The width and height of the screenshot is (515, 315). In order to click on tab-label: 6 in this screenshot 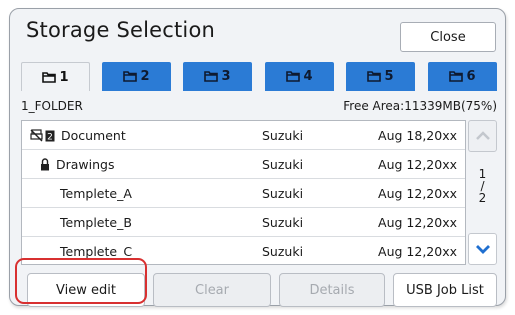, I will do `click(471, 76)`.